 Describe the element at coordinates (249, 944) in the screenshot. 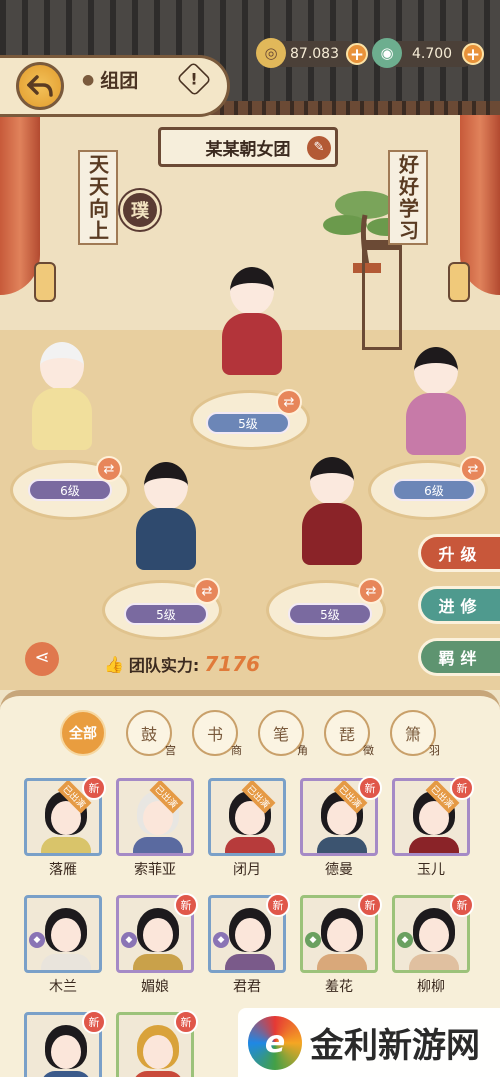

I see `character-card: 新 ◆ 君君` at that location.